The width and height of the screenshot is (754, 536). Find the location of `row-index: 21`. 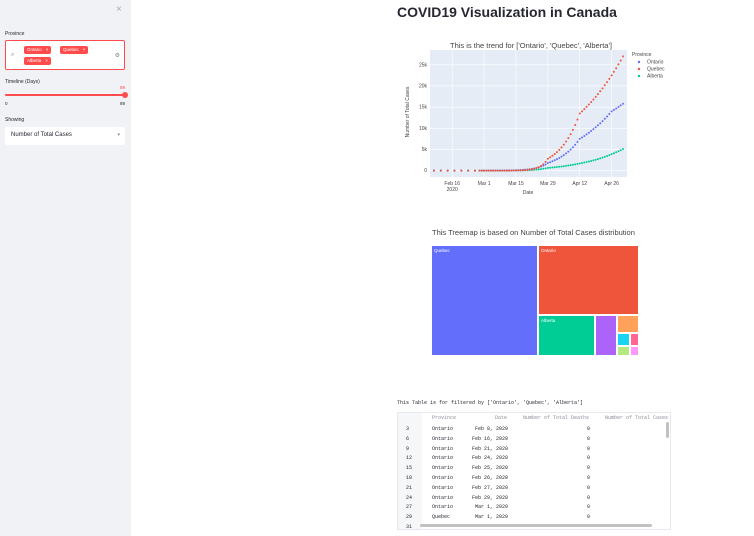

row-index: 21 is located at coordinates (409, 487).